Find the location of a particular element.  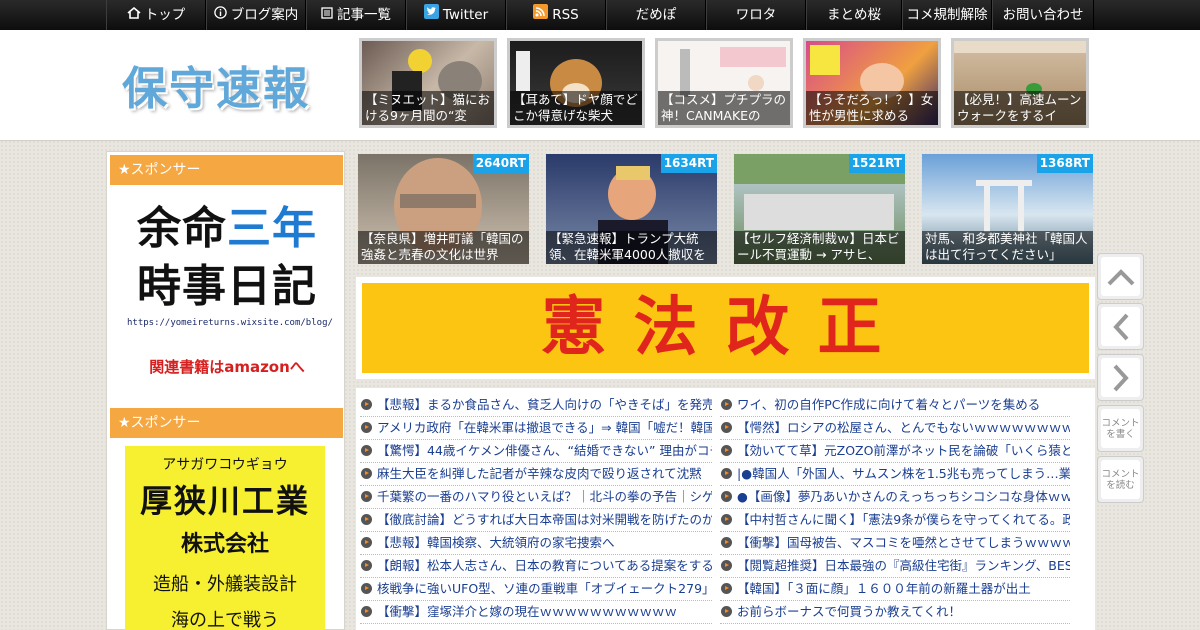

header-thumb-tv: 【うそだろっ！？】女性が男性に求める is located at coordinates (872, 83).